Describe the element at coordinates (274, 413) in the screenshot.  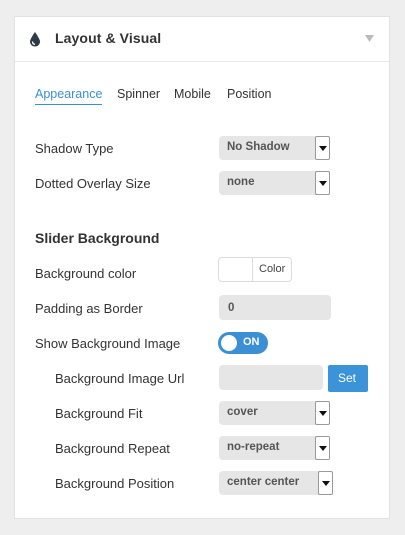
I see `bg-fit-select: cover` at that location.